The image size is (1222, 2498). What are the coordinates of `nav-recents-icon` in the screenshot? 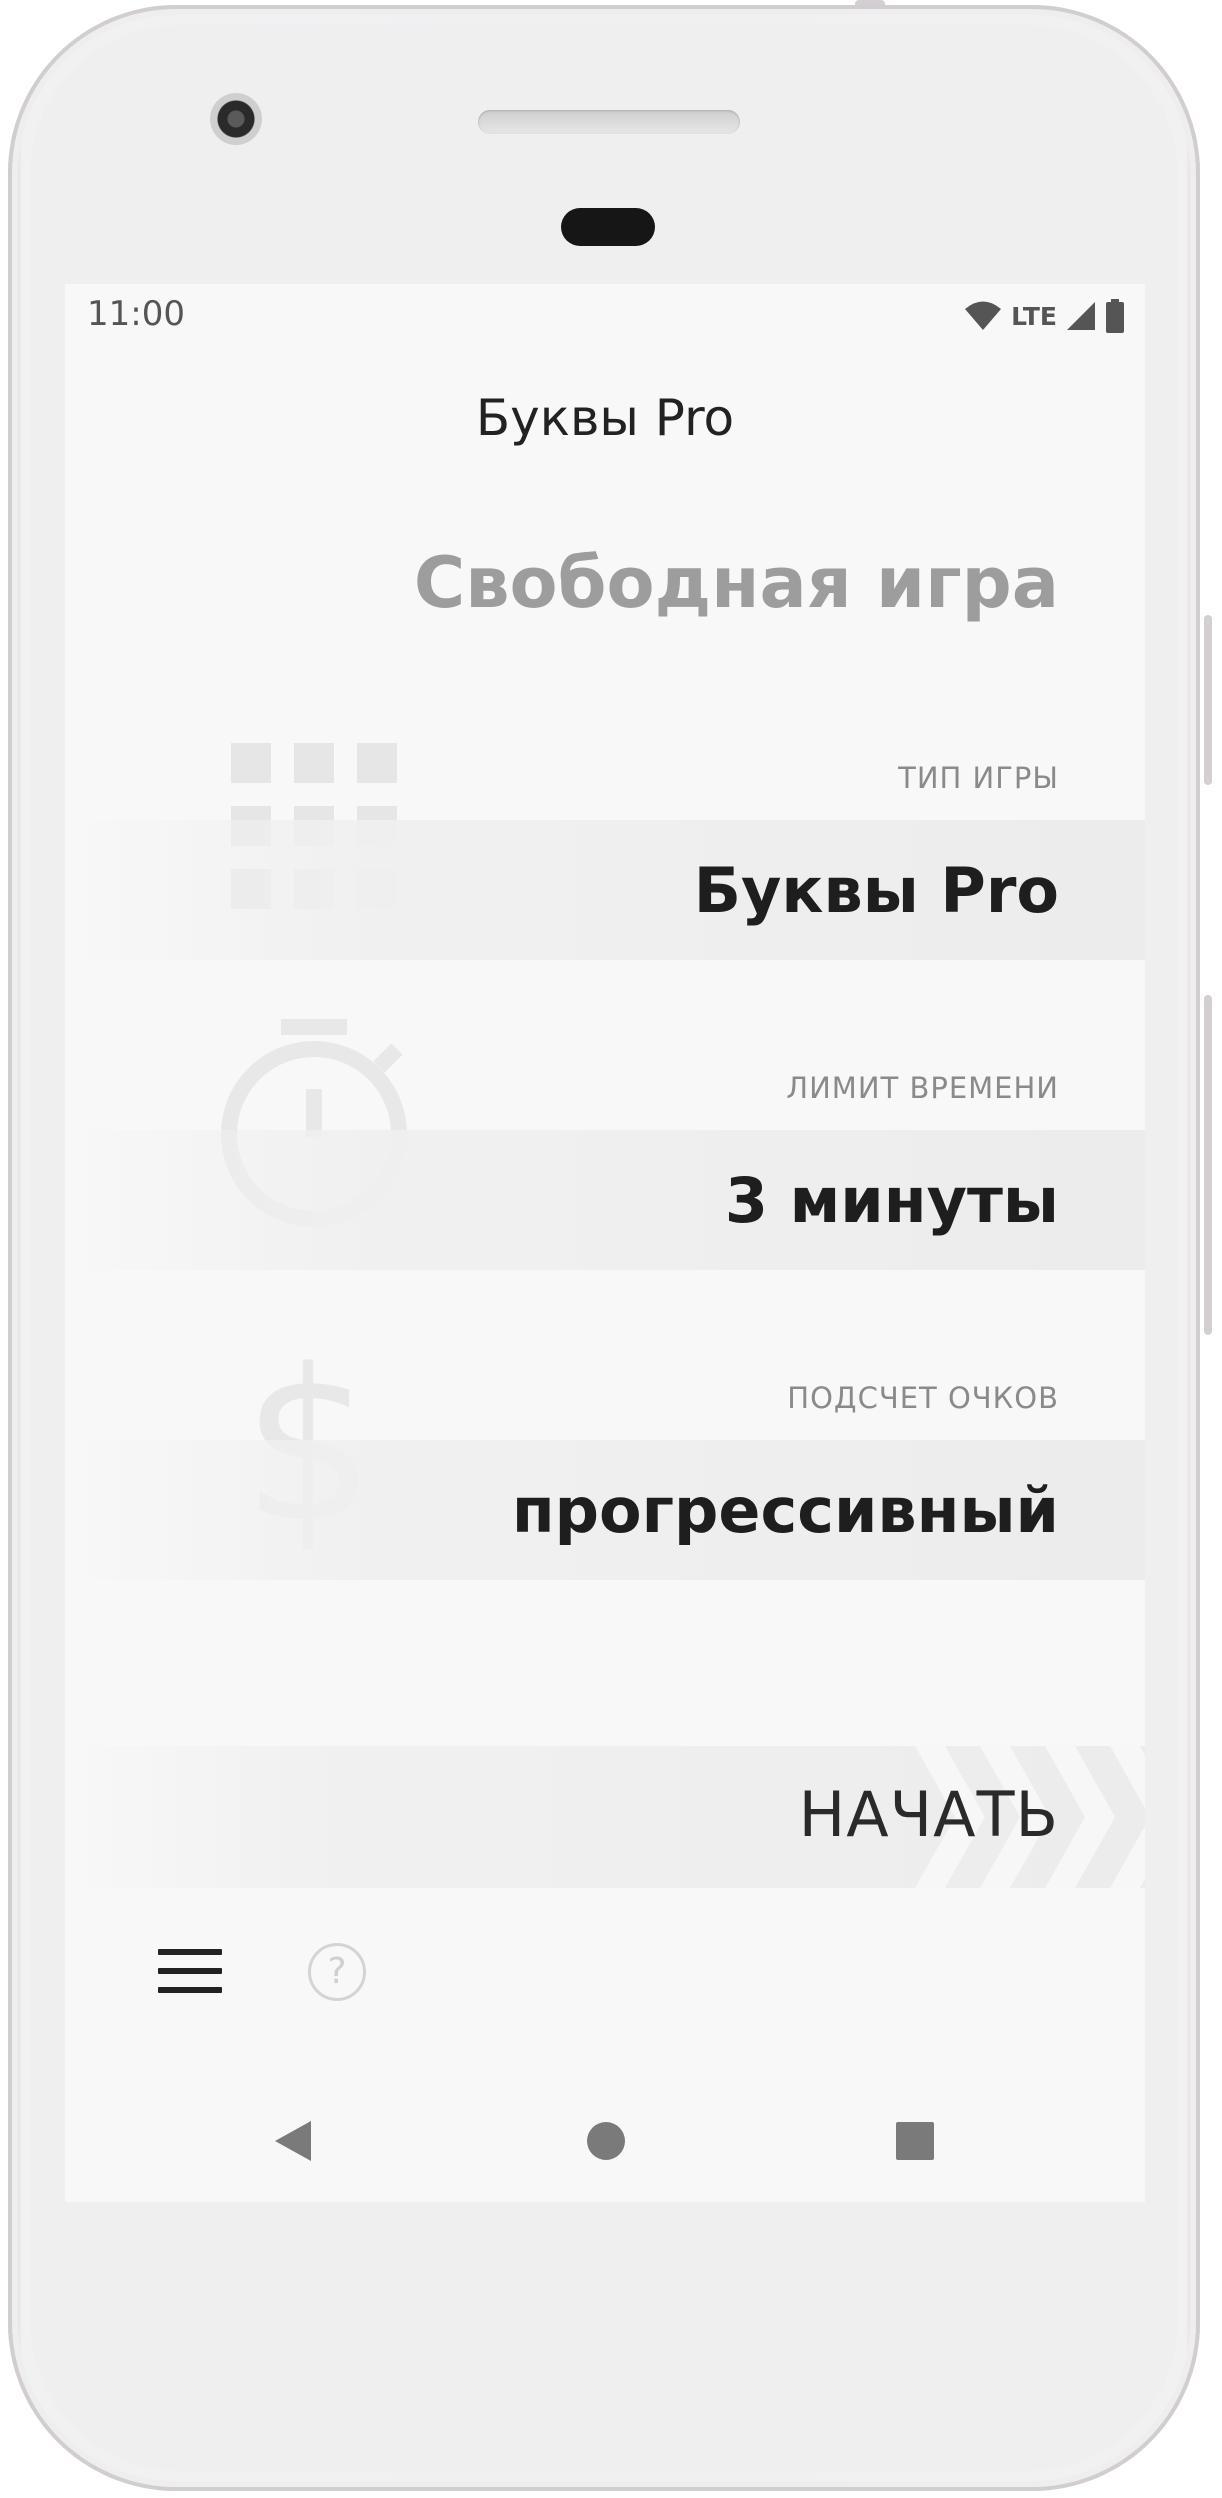 It's located at (915, 2141).